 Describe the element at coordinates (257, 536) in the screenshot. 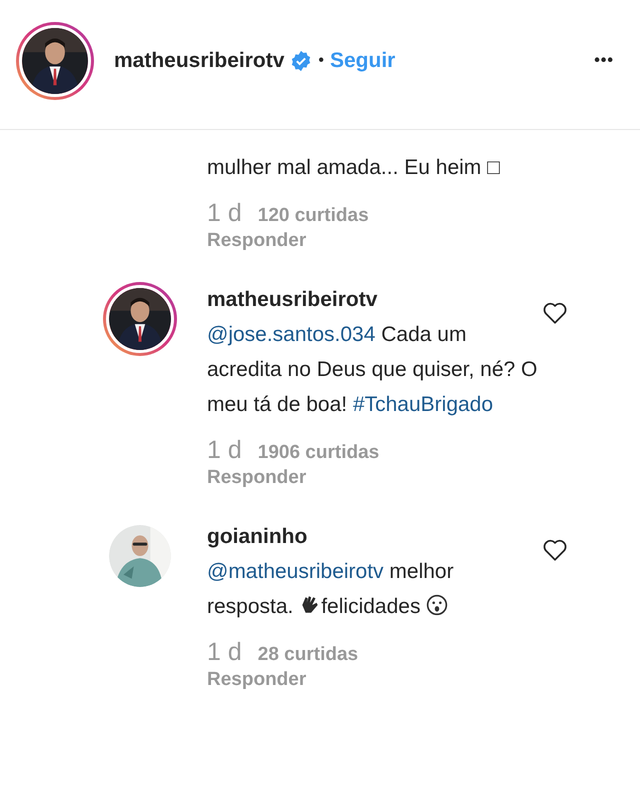

I see `comment-username: goianinho` at that location.